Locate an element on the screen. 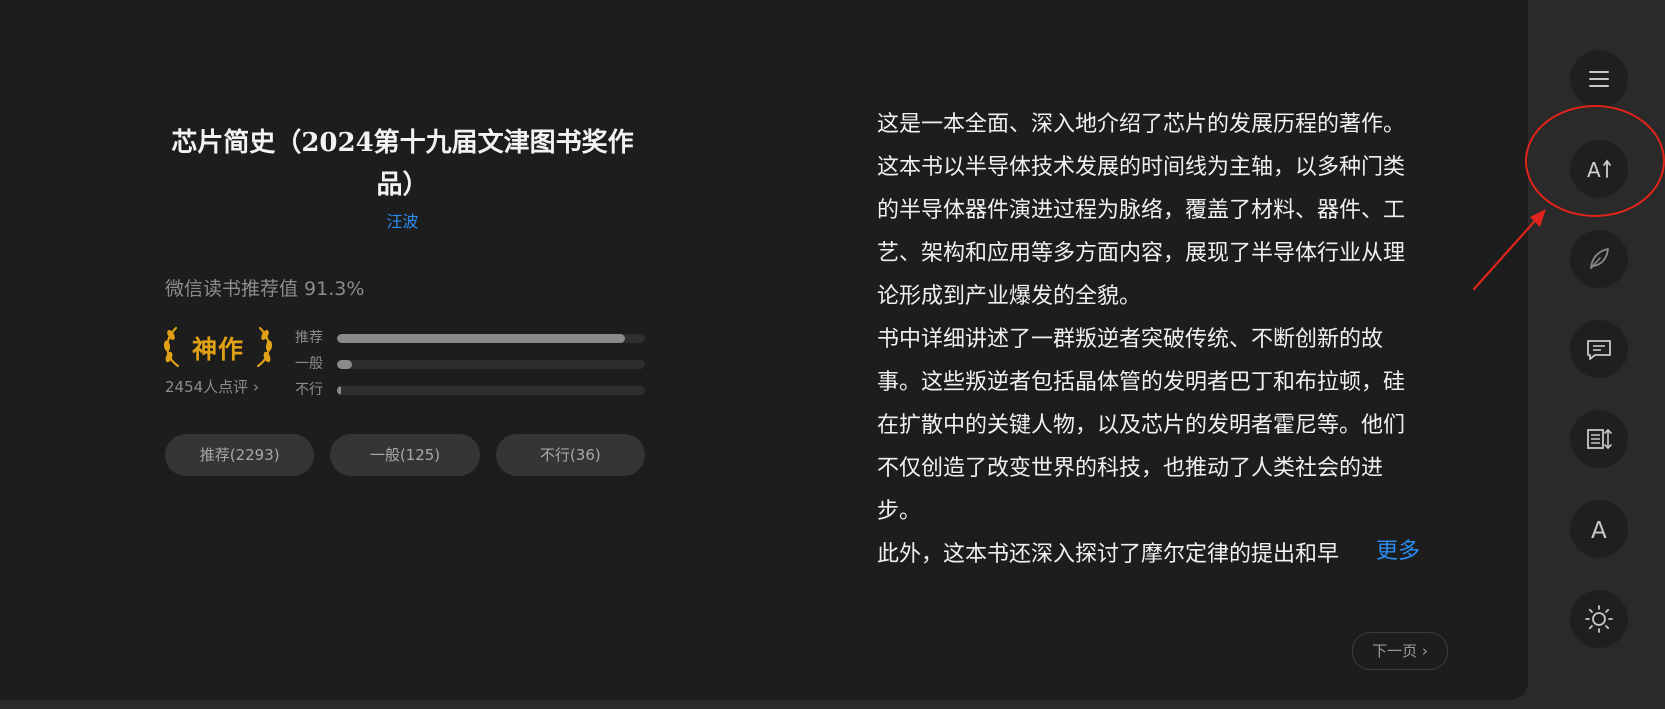 The height and width of the screenshot is (709, 1665). font-size-icon: A is located at coordinates (1599, 169).